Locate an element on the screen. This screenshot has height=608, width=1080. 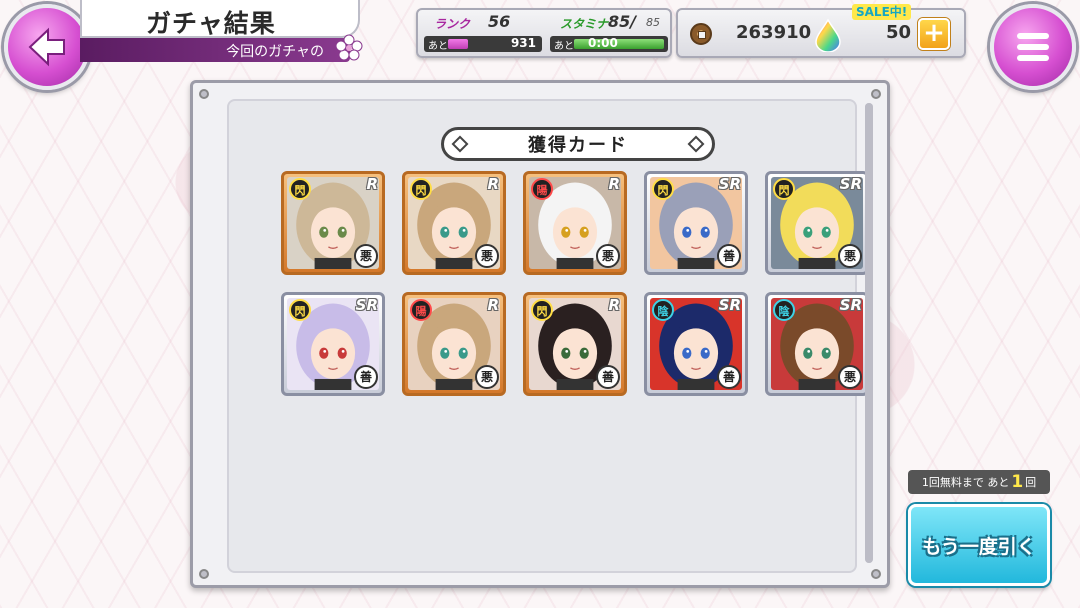
coin-count: 263910 is located at coordinates (774, 32).